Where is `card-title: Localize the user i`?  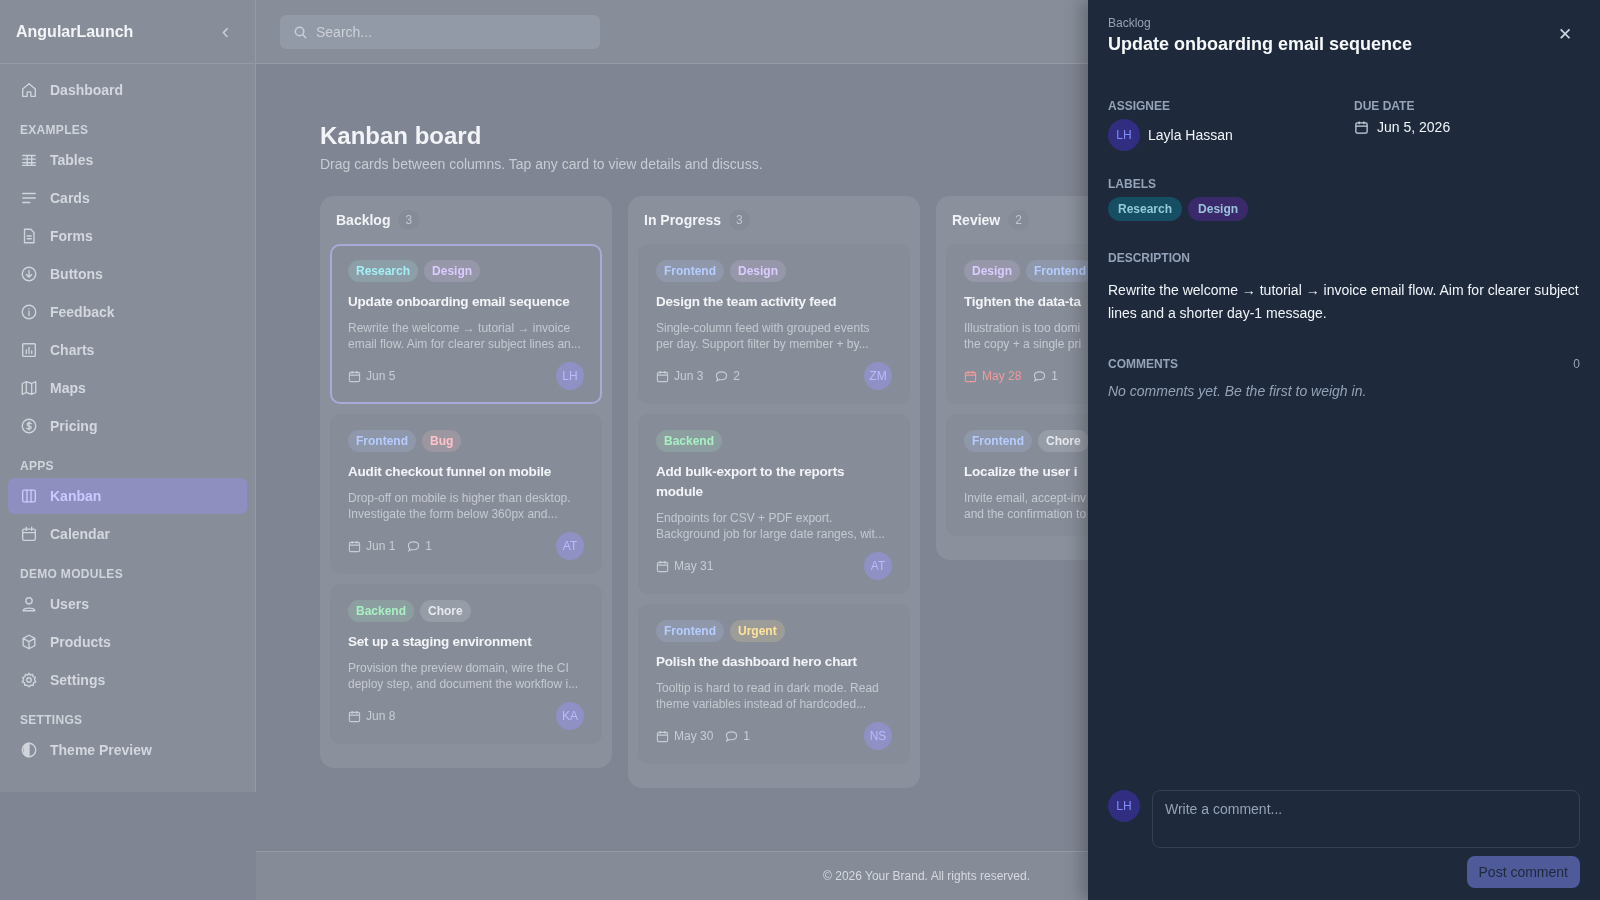 card-title: Localize the user i is located at coordinates (1021, 472).